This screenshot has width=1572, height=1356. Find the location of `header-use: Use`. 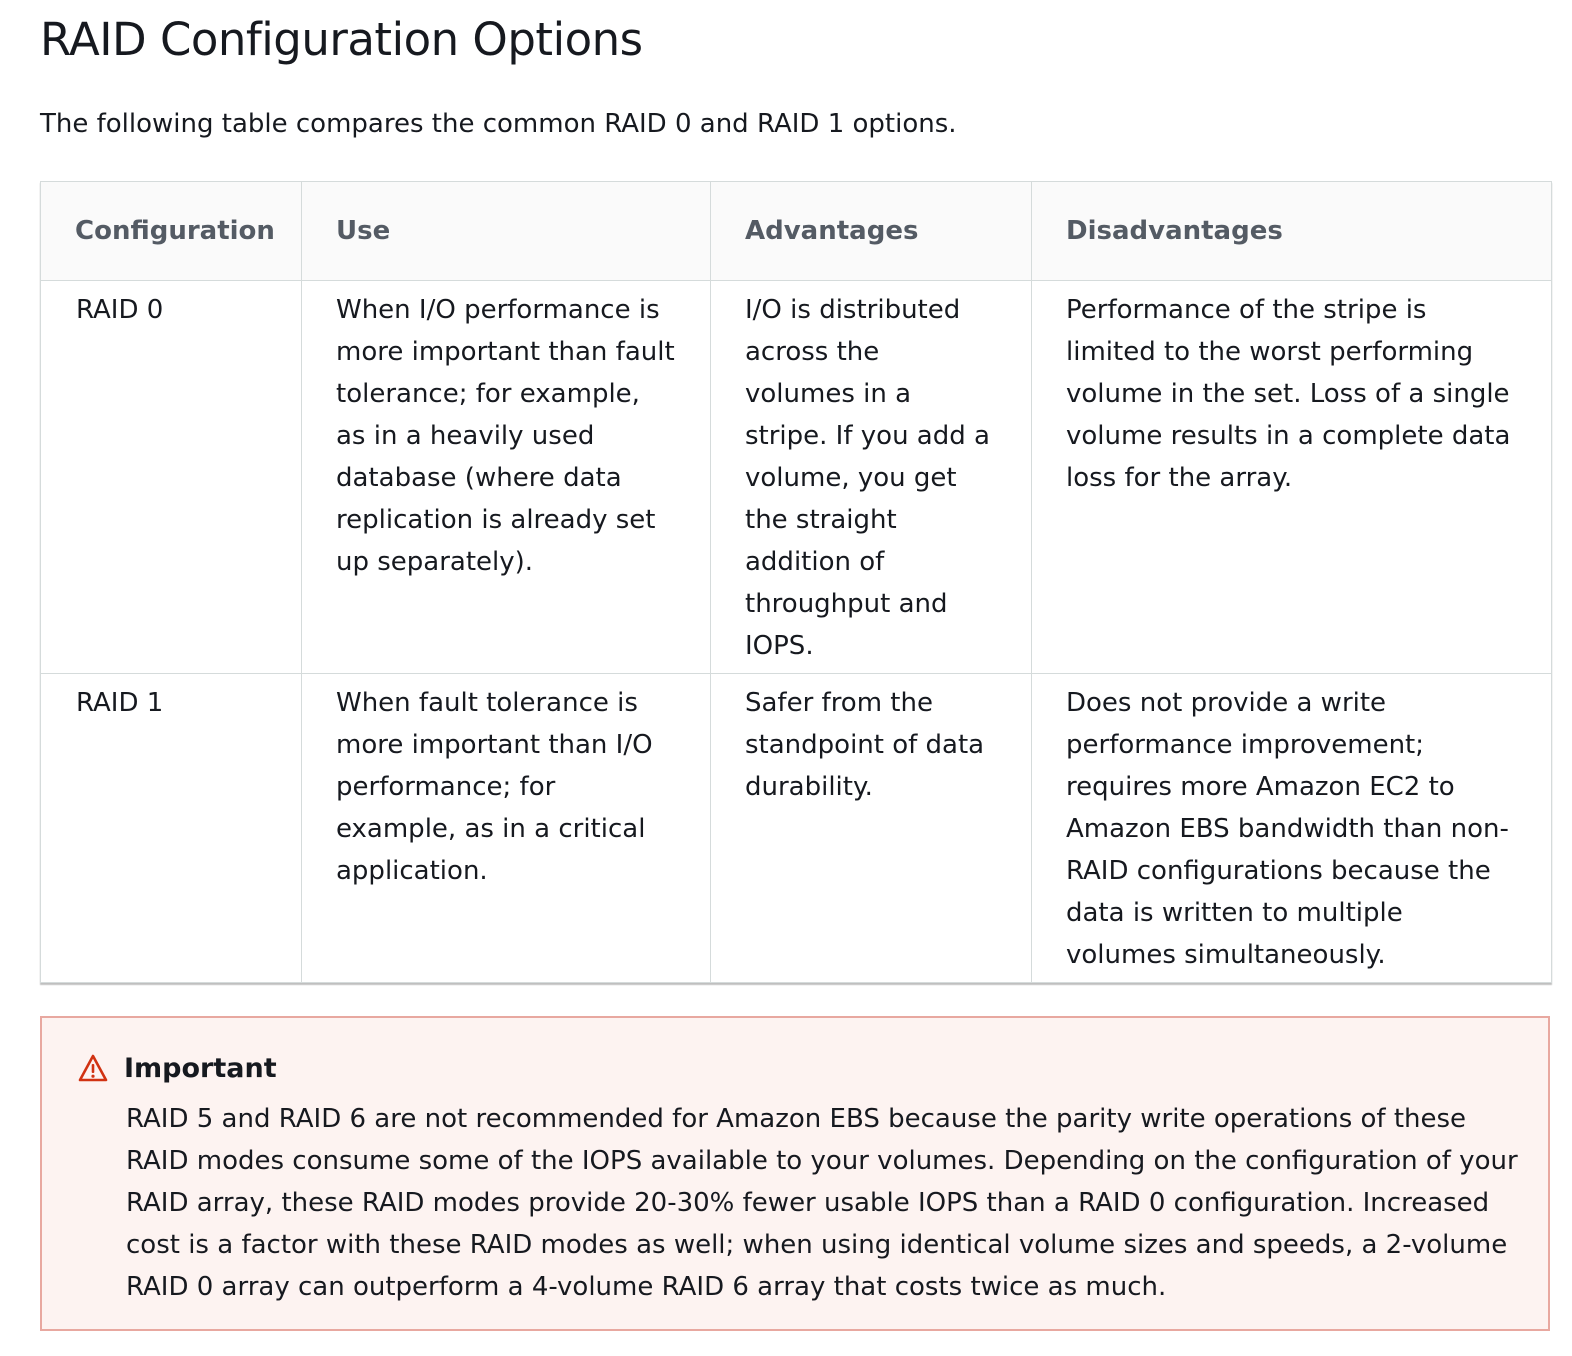

header-use: Use is located at coordinates (506, 231).